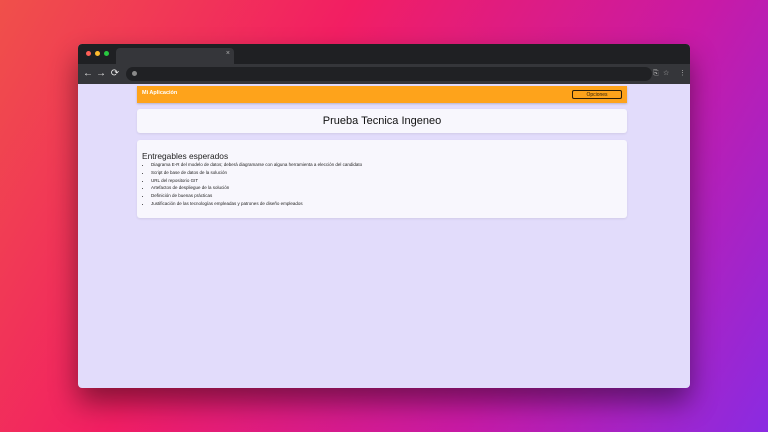 The width and height of the screenshot is (768, 432). I want to click on maximize-window-icon, so click(106, 53).